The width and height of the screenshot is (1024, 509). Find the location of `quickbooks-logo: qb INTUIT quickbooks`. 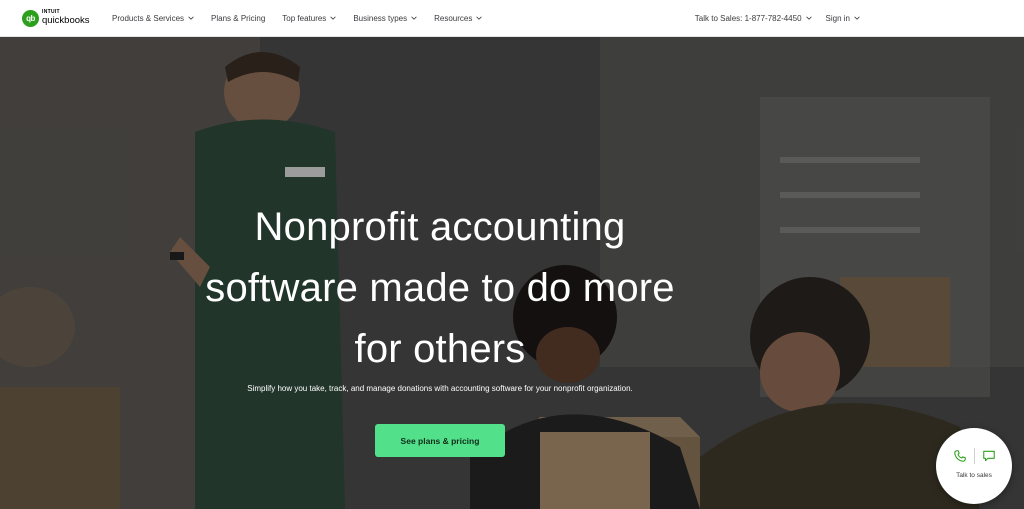

quickbooks-logo: qb INTUIT quickbooks is located at coordinates (64, 18).